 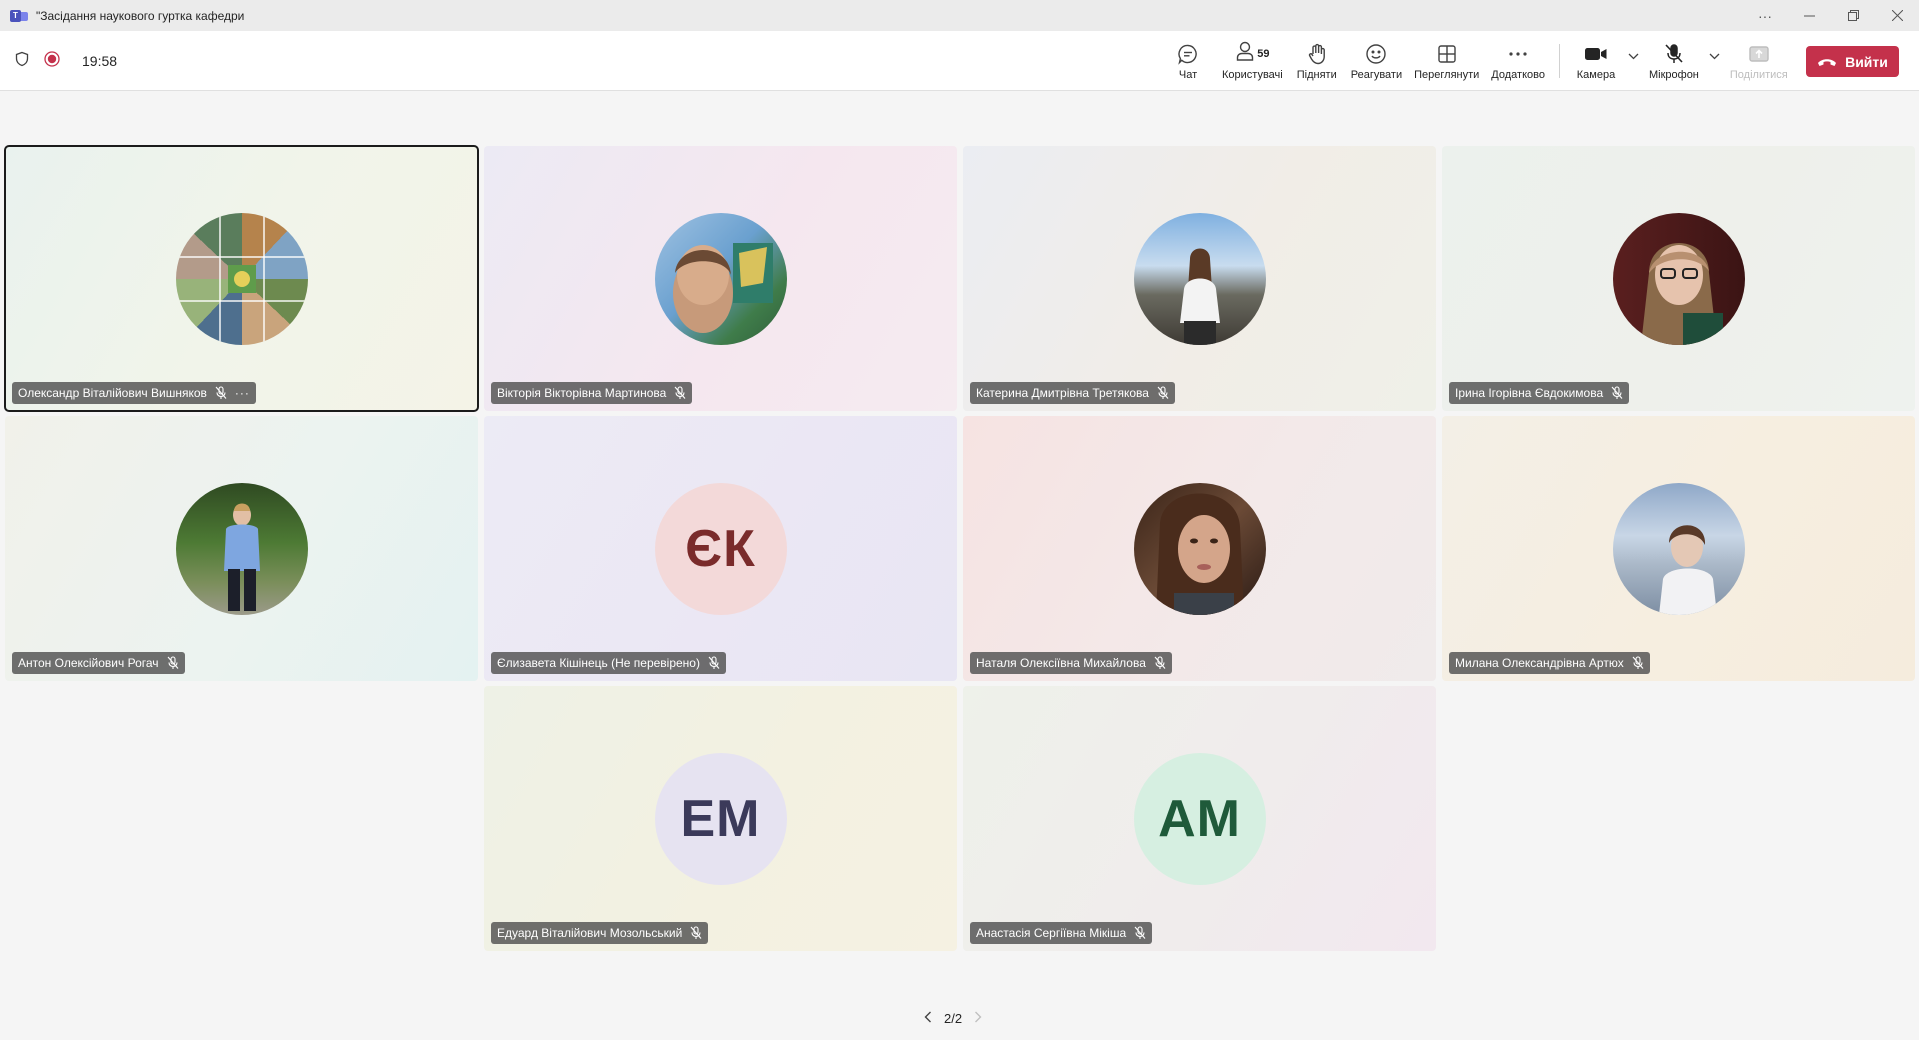 I want to click on participant-tile: Вікторія Вікторівна Мартинова, so click(x=720, y=278).